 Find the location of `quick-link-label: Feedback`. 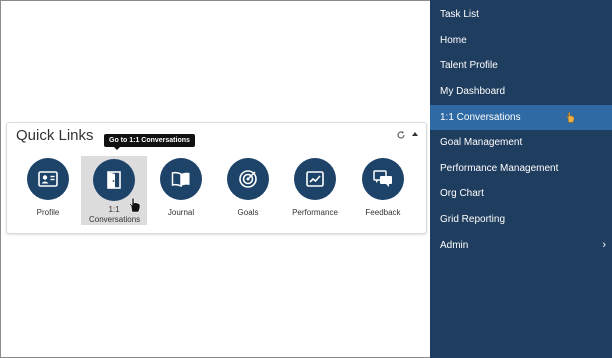

quick-link-label: Feedback is located at coordinates (383, 212).